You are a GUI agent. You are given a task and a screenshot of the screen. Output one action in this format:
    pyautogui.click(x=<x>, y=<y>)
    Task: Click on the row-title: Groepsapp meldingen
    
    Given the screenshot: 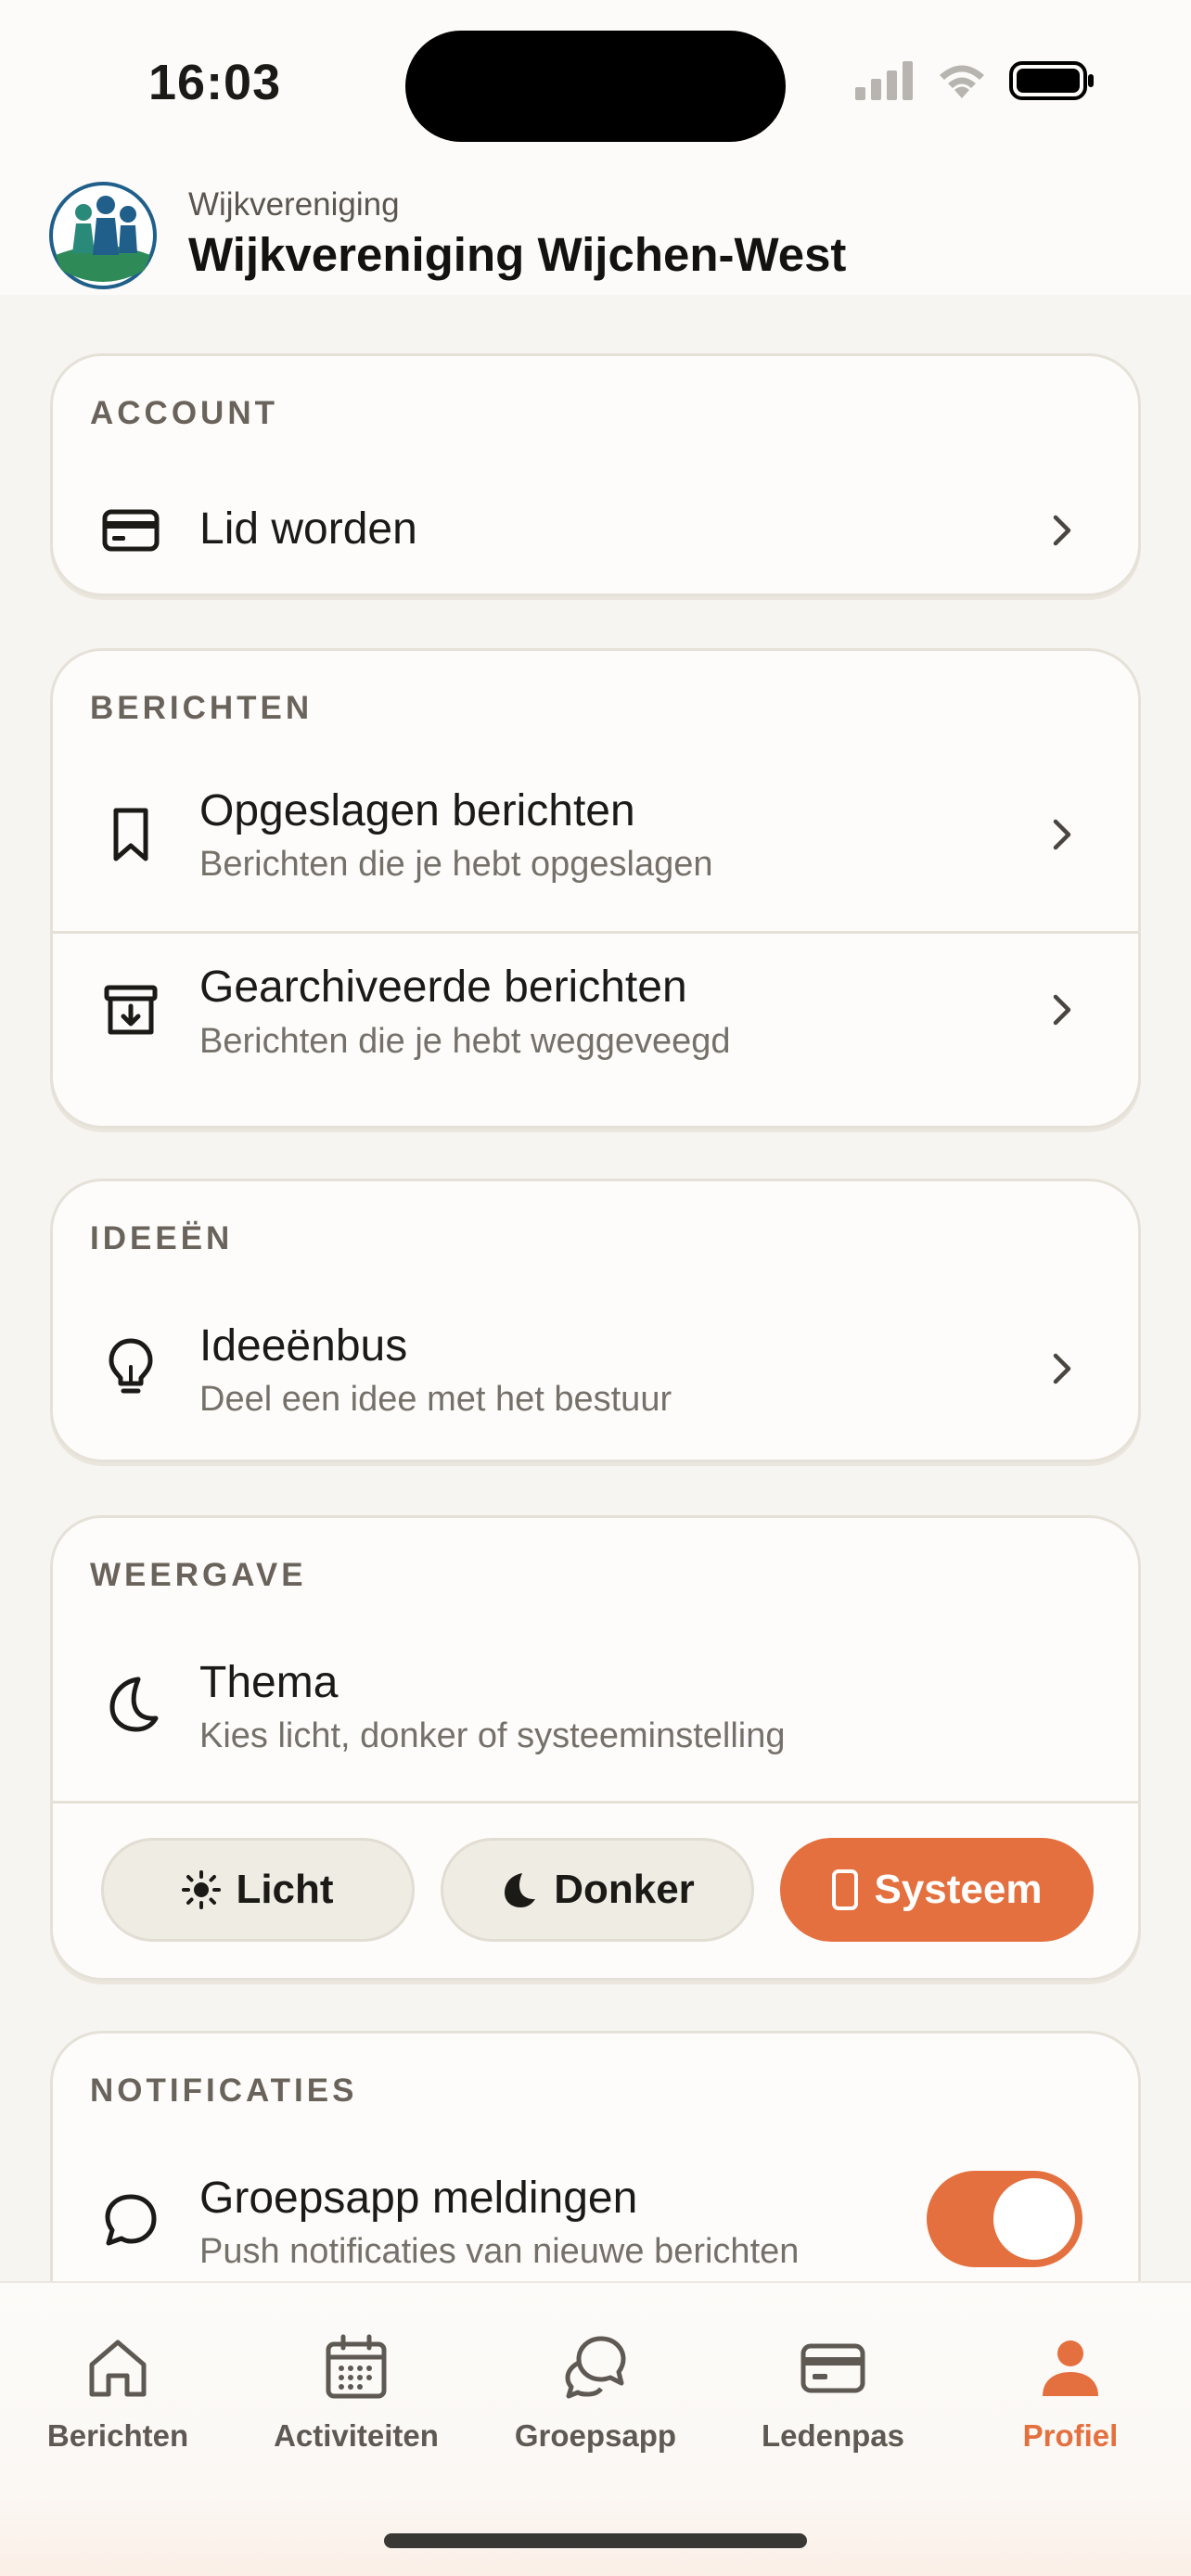 What is the action you would take?
    pyautogui.click(x=418, y=2198)
    